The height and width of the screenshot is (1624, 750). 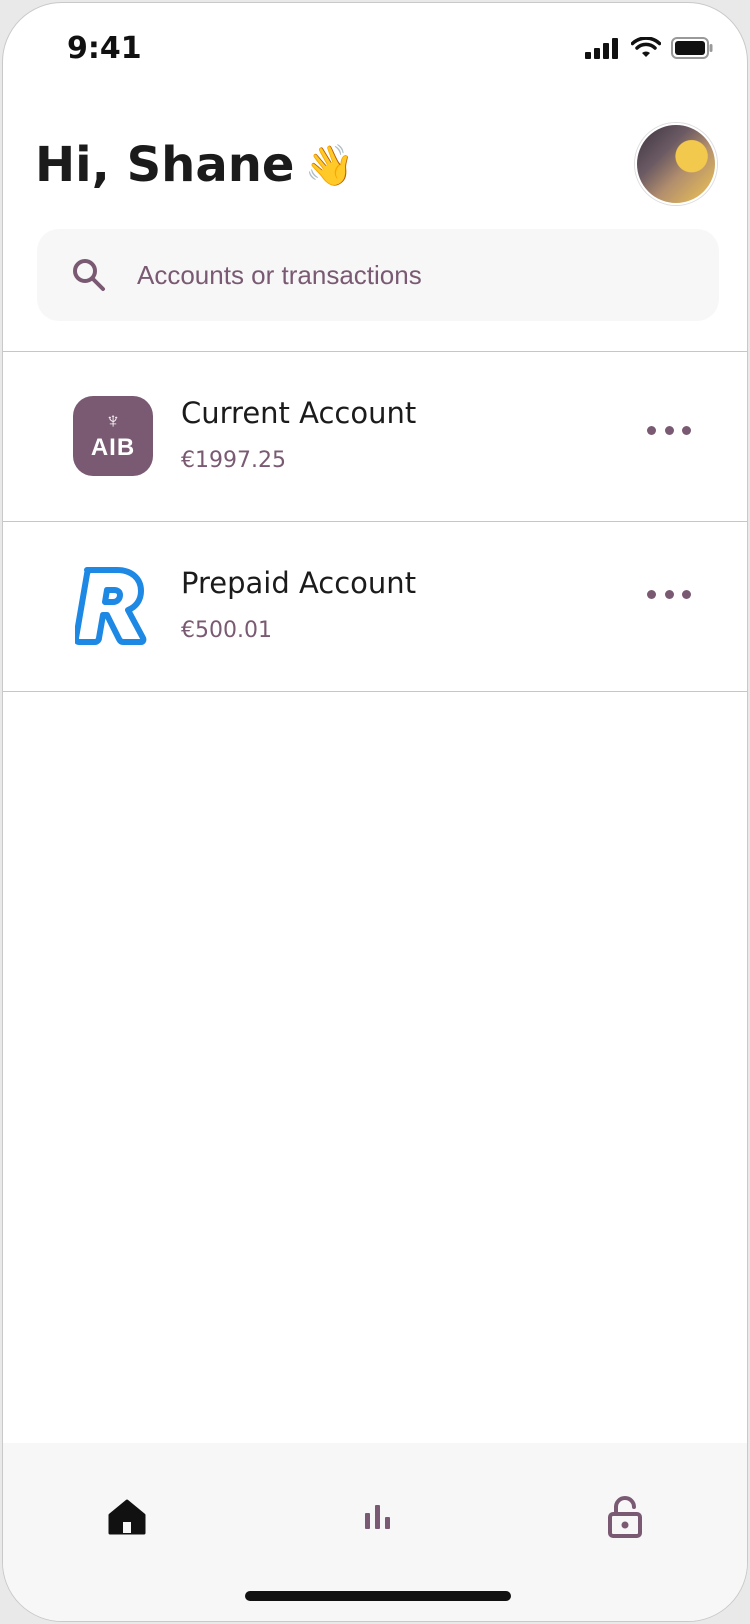 I want to click on status-icons, so click(x=649, y=48).